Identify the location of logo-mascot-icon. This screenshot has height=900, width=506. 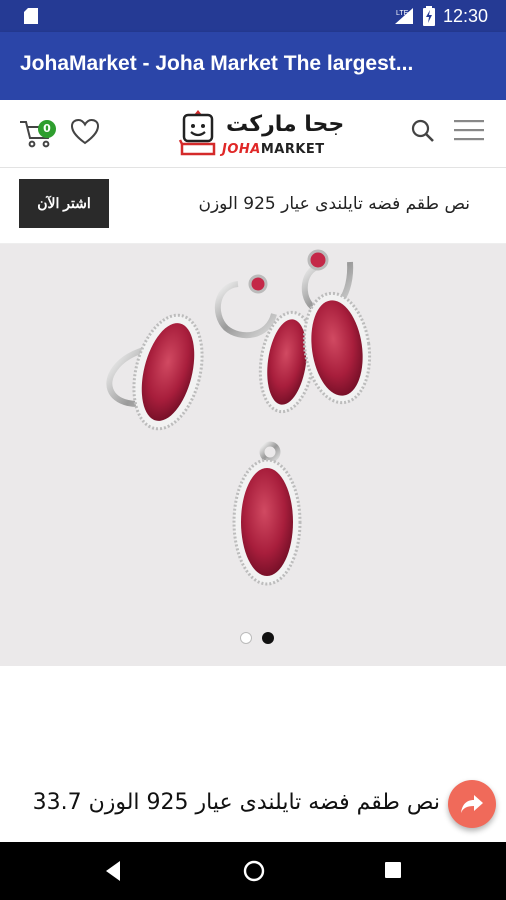
(197, 133).